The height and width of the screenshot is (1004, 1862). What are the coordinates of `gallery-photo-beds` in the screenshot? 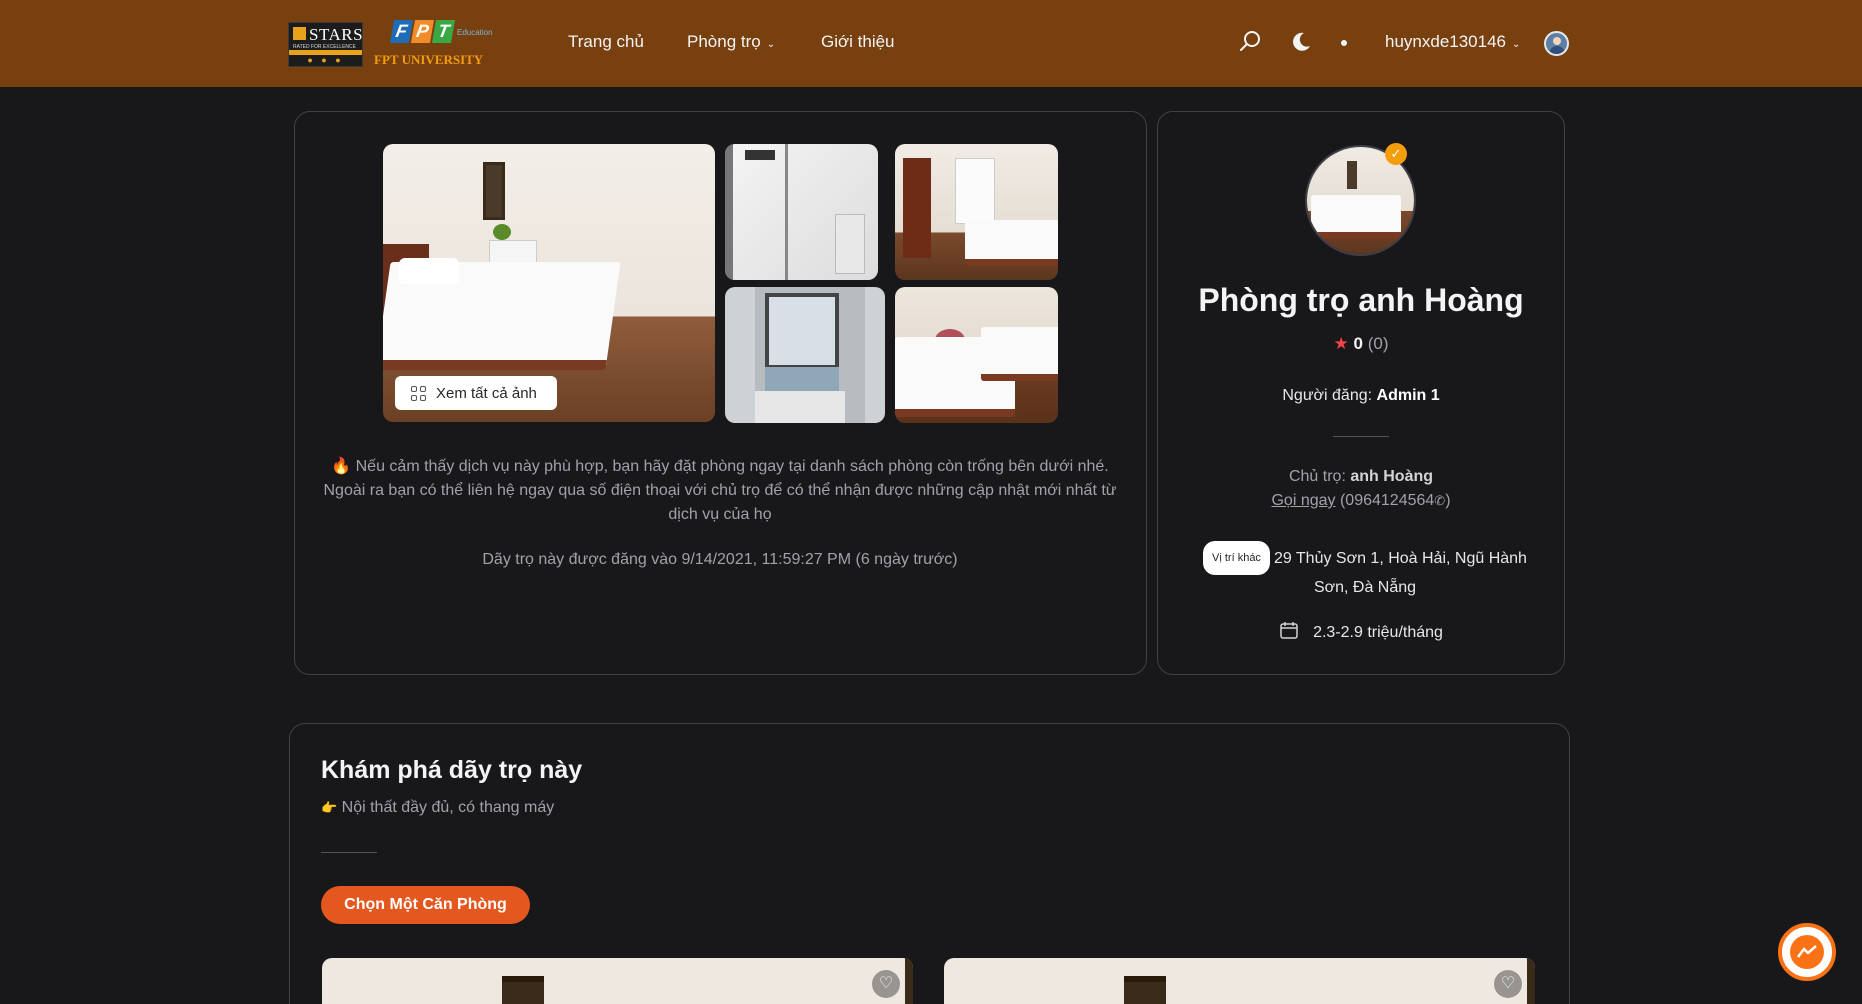 It's located at (976, 355).